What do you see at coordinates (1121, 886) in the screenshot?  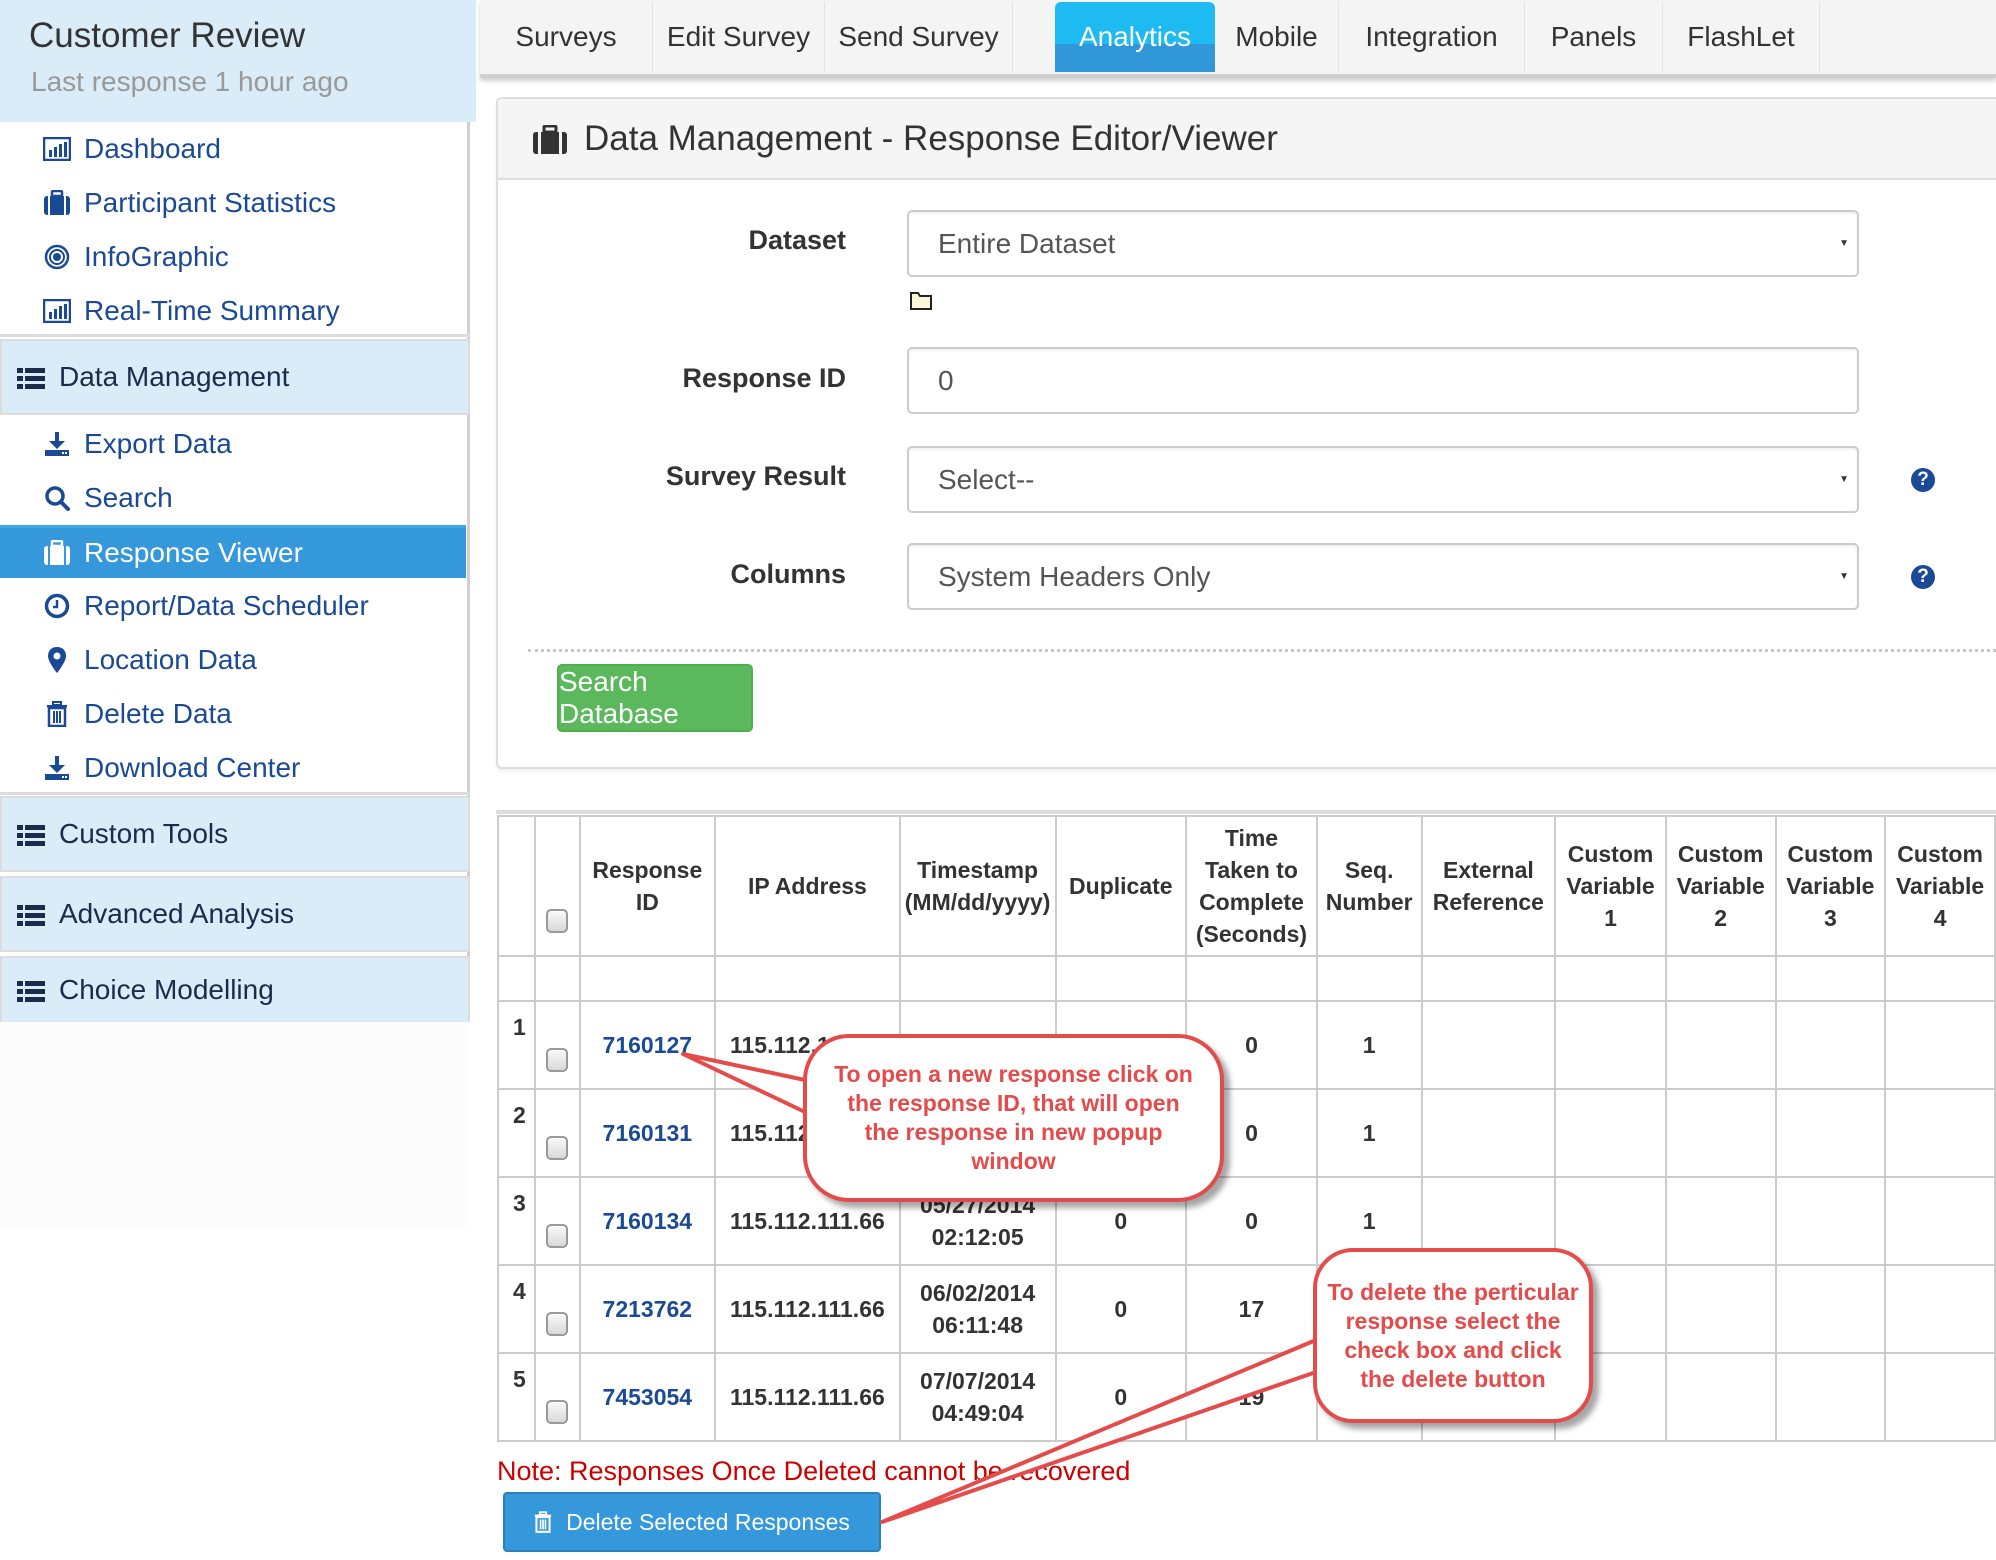 I see `header-duplicate: Duplicate` at bounding box center [1121, 886].